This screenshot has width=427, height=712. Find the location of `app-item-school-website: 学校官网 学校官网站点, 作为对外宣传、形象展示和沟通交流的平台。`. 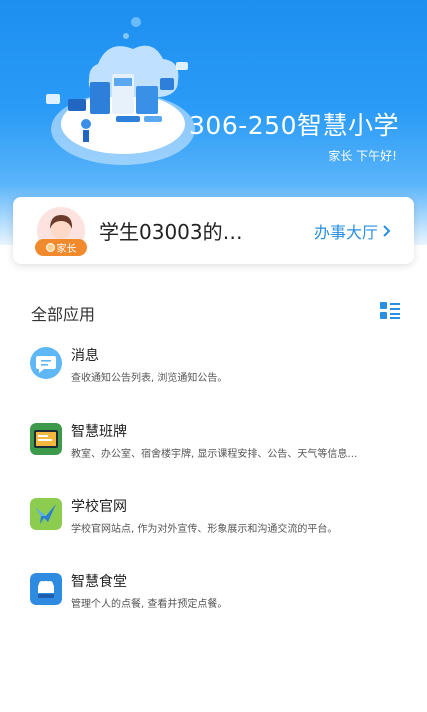

app-item-school-website: 学校官网 学校官网站点, 作为对外宣传、形象展示和沟通交流的平台。 is located at coordinates (220, 521).